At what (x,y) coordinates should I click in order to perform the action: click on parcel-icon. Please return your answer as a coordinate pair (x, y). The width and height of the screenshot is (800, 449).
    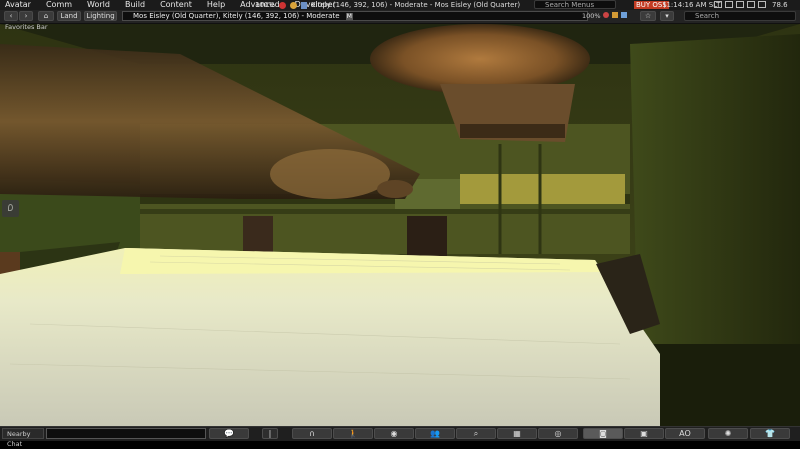
    Looking at the image, I should click on (294, 5).